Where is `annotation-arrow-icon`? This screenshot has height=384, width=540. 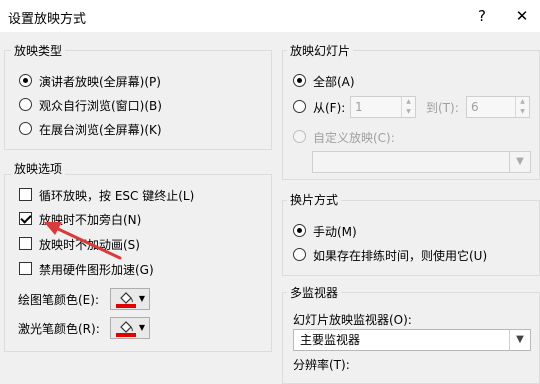 annotation-arrow-icon is located at coordinates (83, 241).